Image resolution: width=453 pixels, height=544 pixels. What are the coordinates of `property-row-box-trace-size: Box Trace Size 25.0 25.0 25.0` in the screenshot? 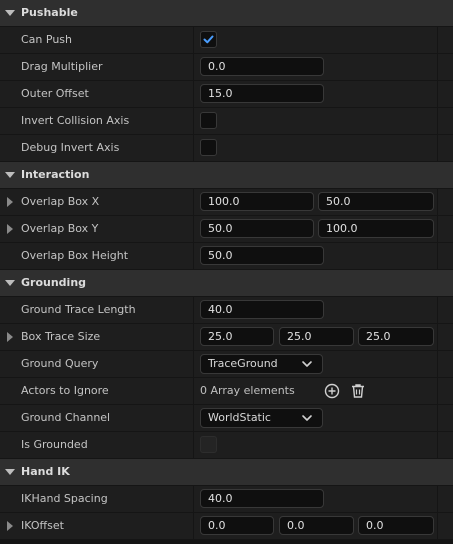 It's located at (226, 337).